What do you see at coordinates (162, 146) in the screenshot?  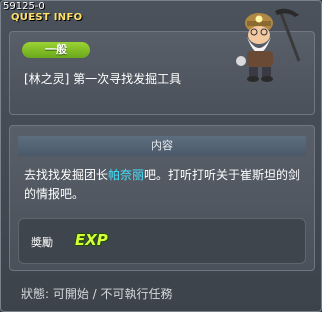 I see `content-header: 内容` at bounding box center [162, 146].